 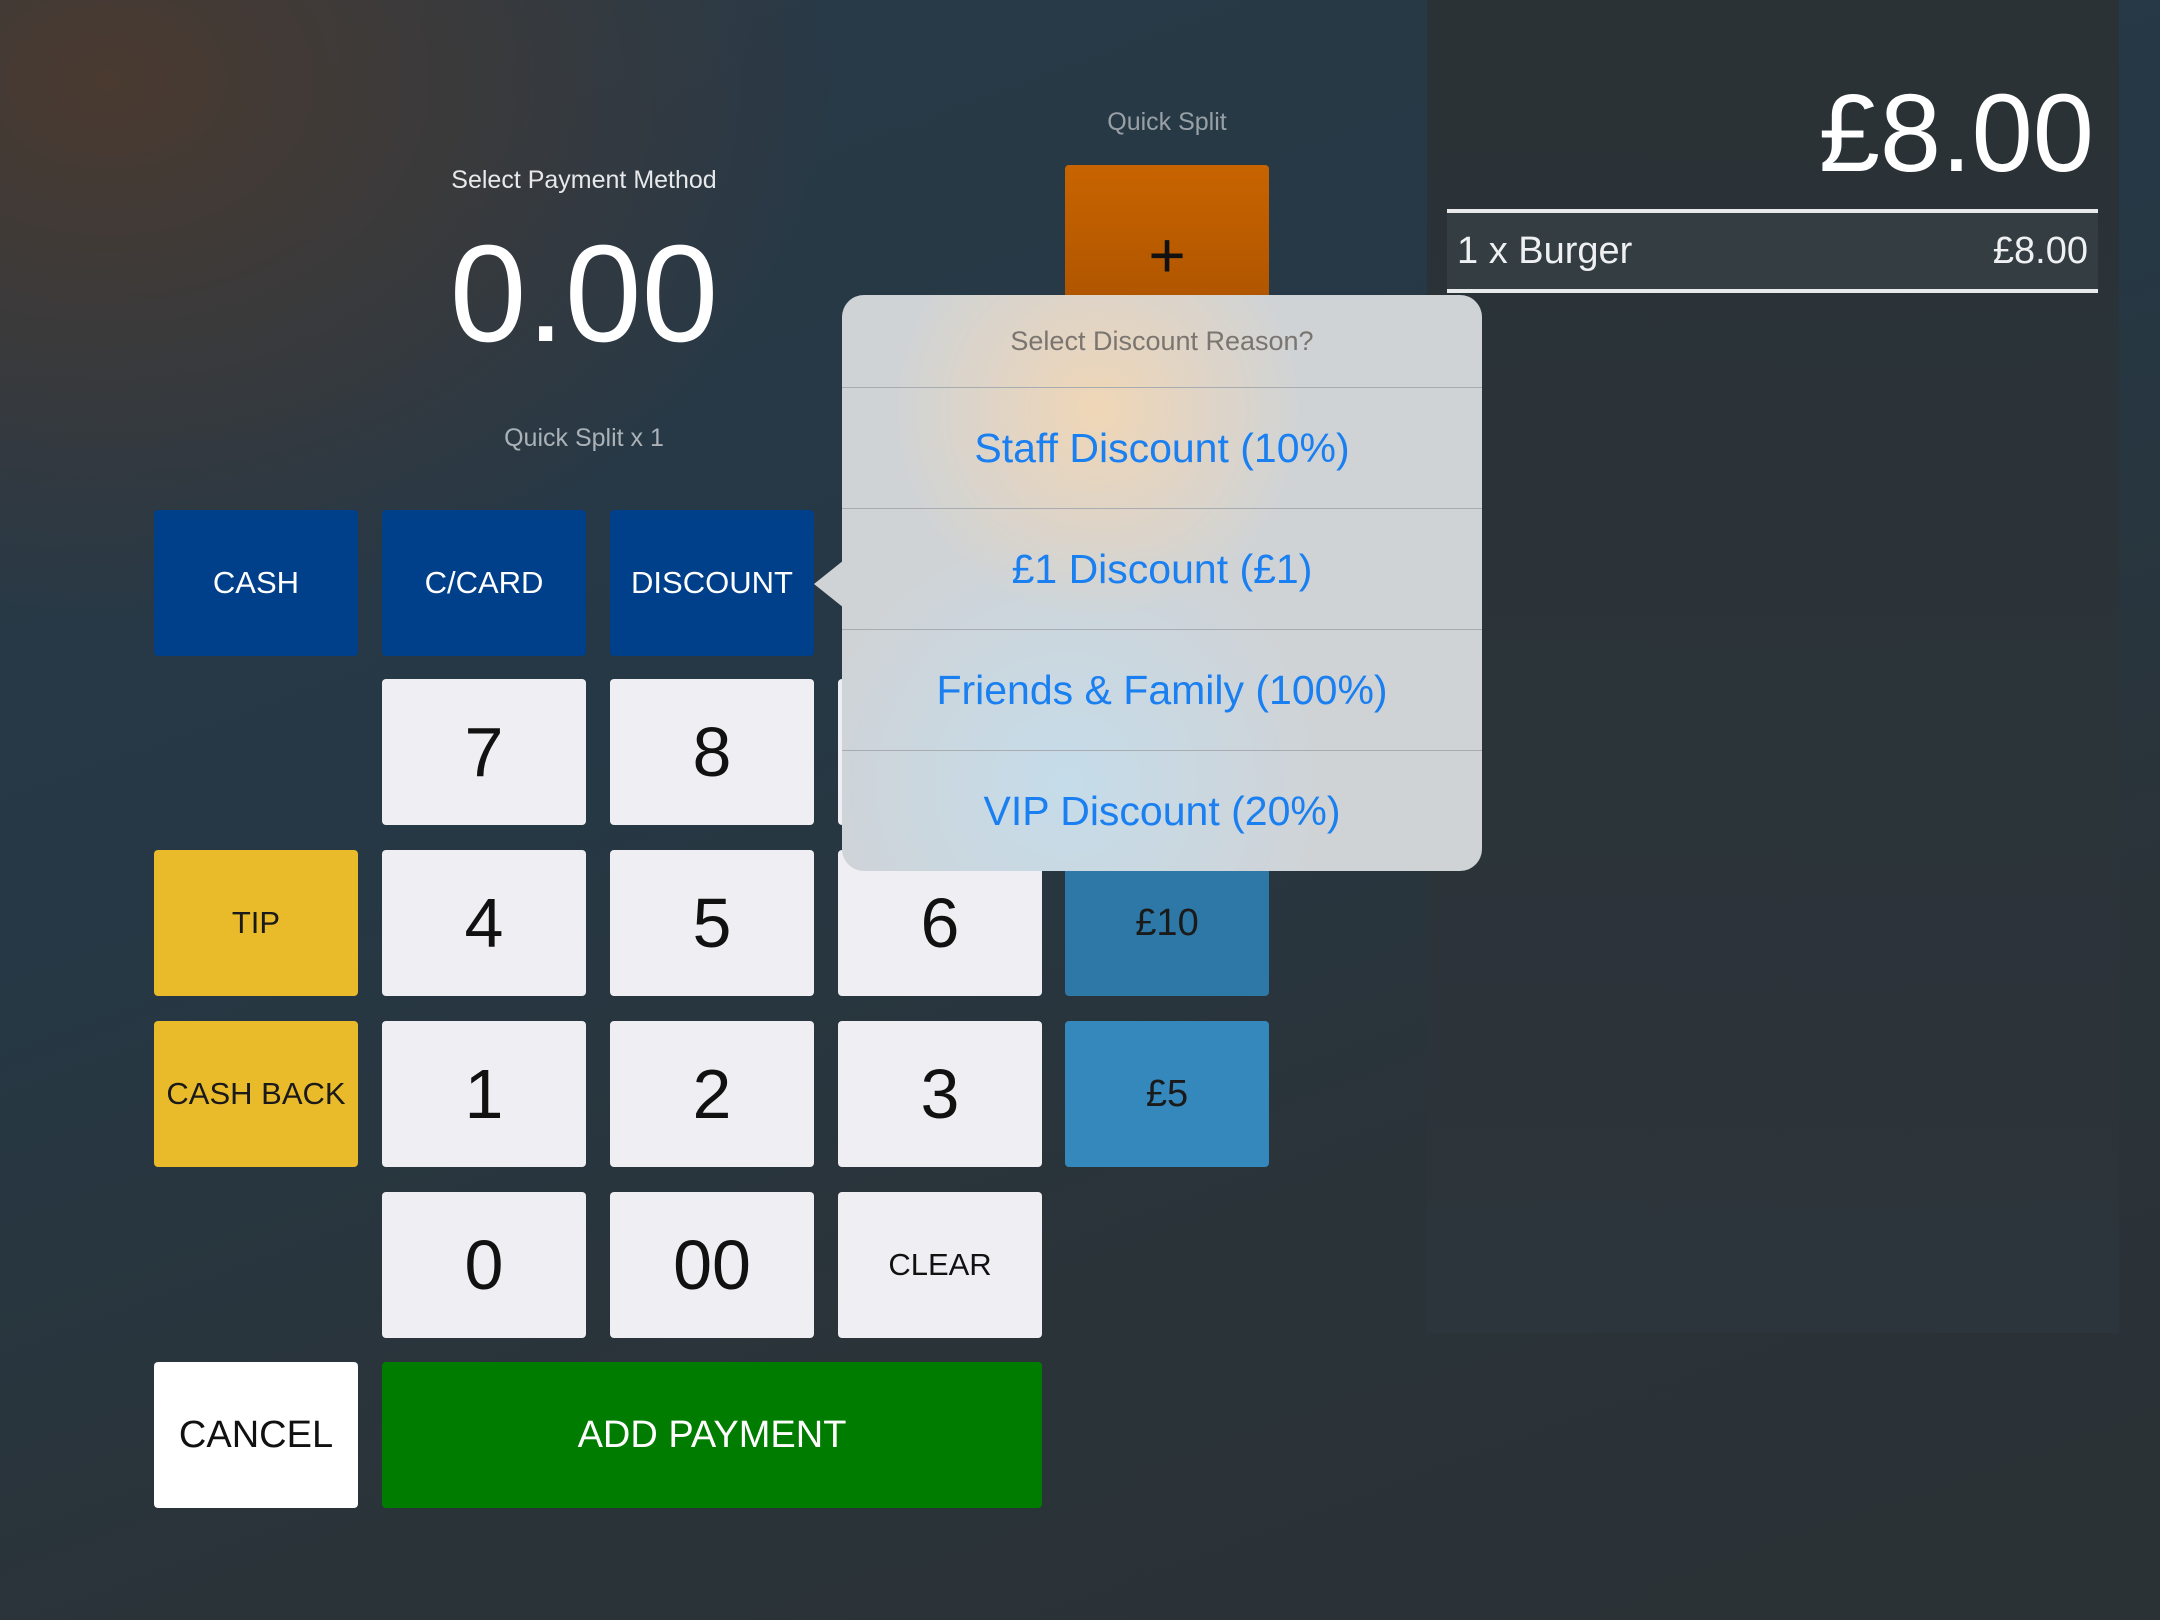 What do you see at coordinates (940, 923) in the screenshot?
I see `key-6: 6` at bounding box center [940, 923].